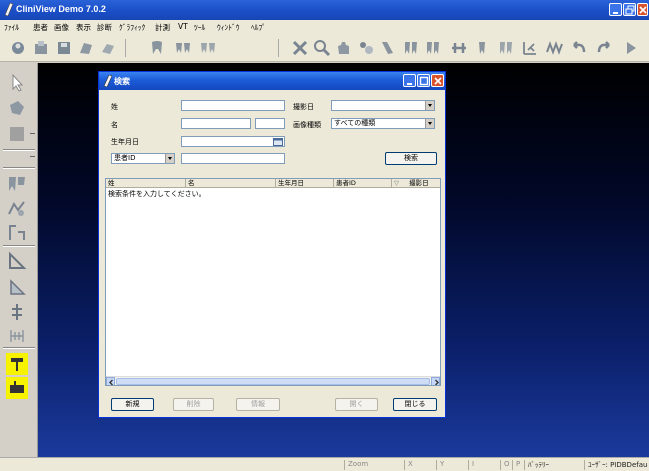  What do you see at coordinates (32, 133) in the screenshot?
I see `dropdown-caret` at bounding box center [32, 133].